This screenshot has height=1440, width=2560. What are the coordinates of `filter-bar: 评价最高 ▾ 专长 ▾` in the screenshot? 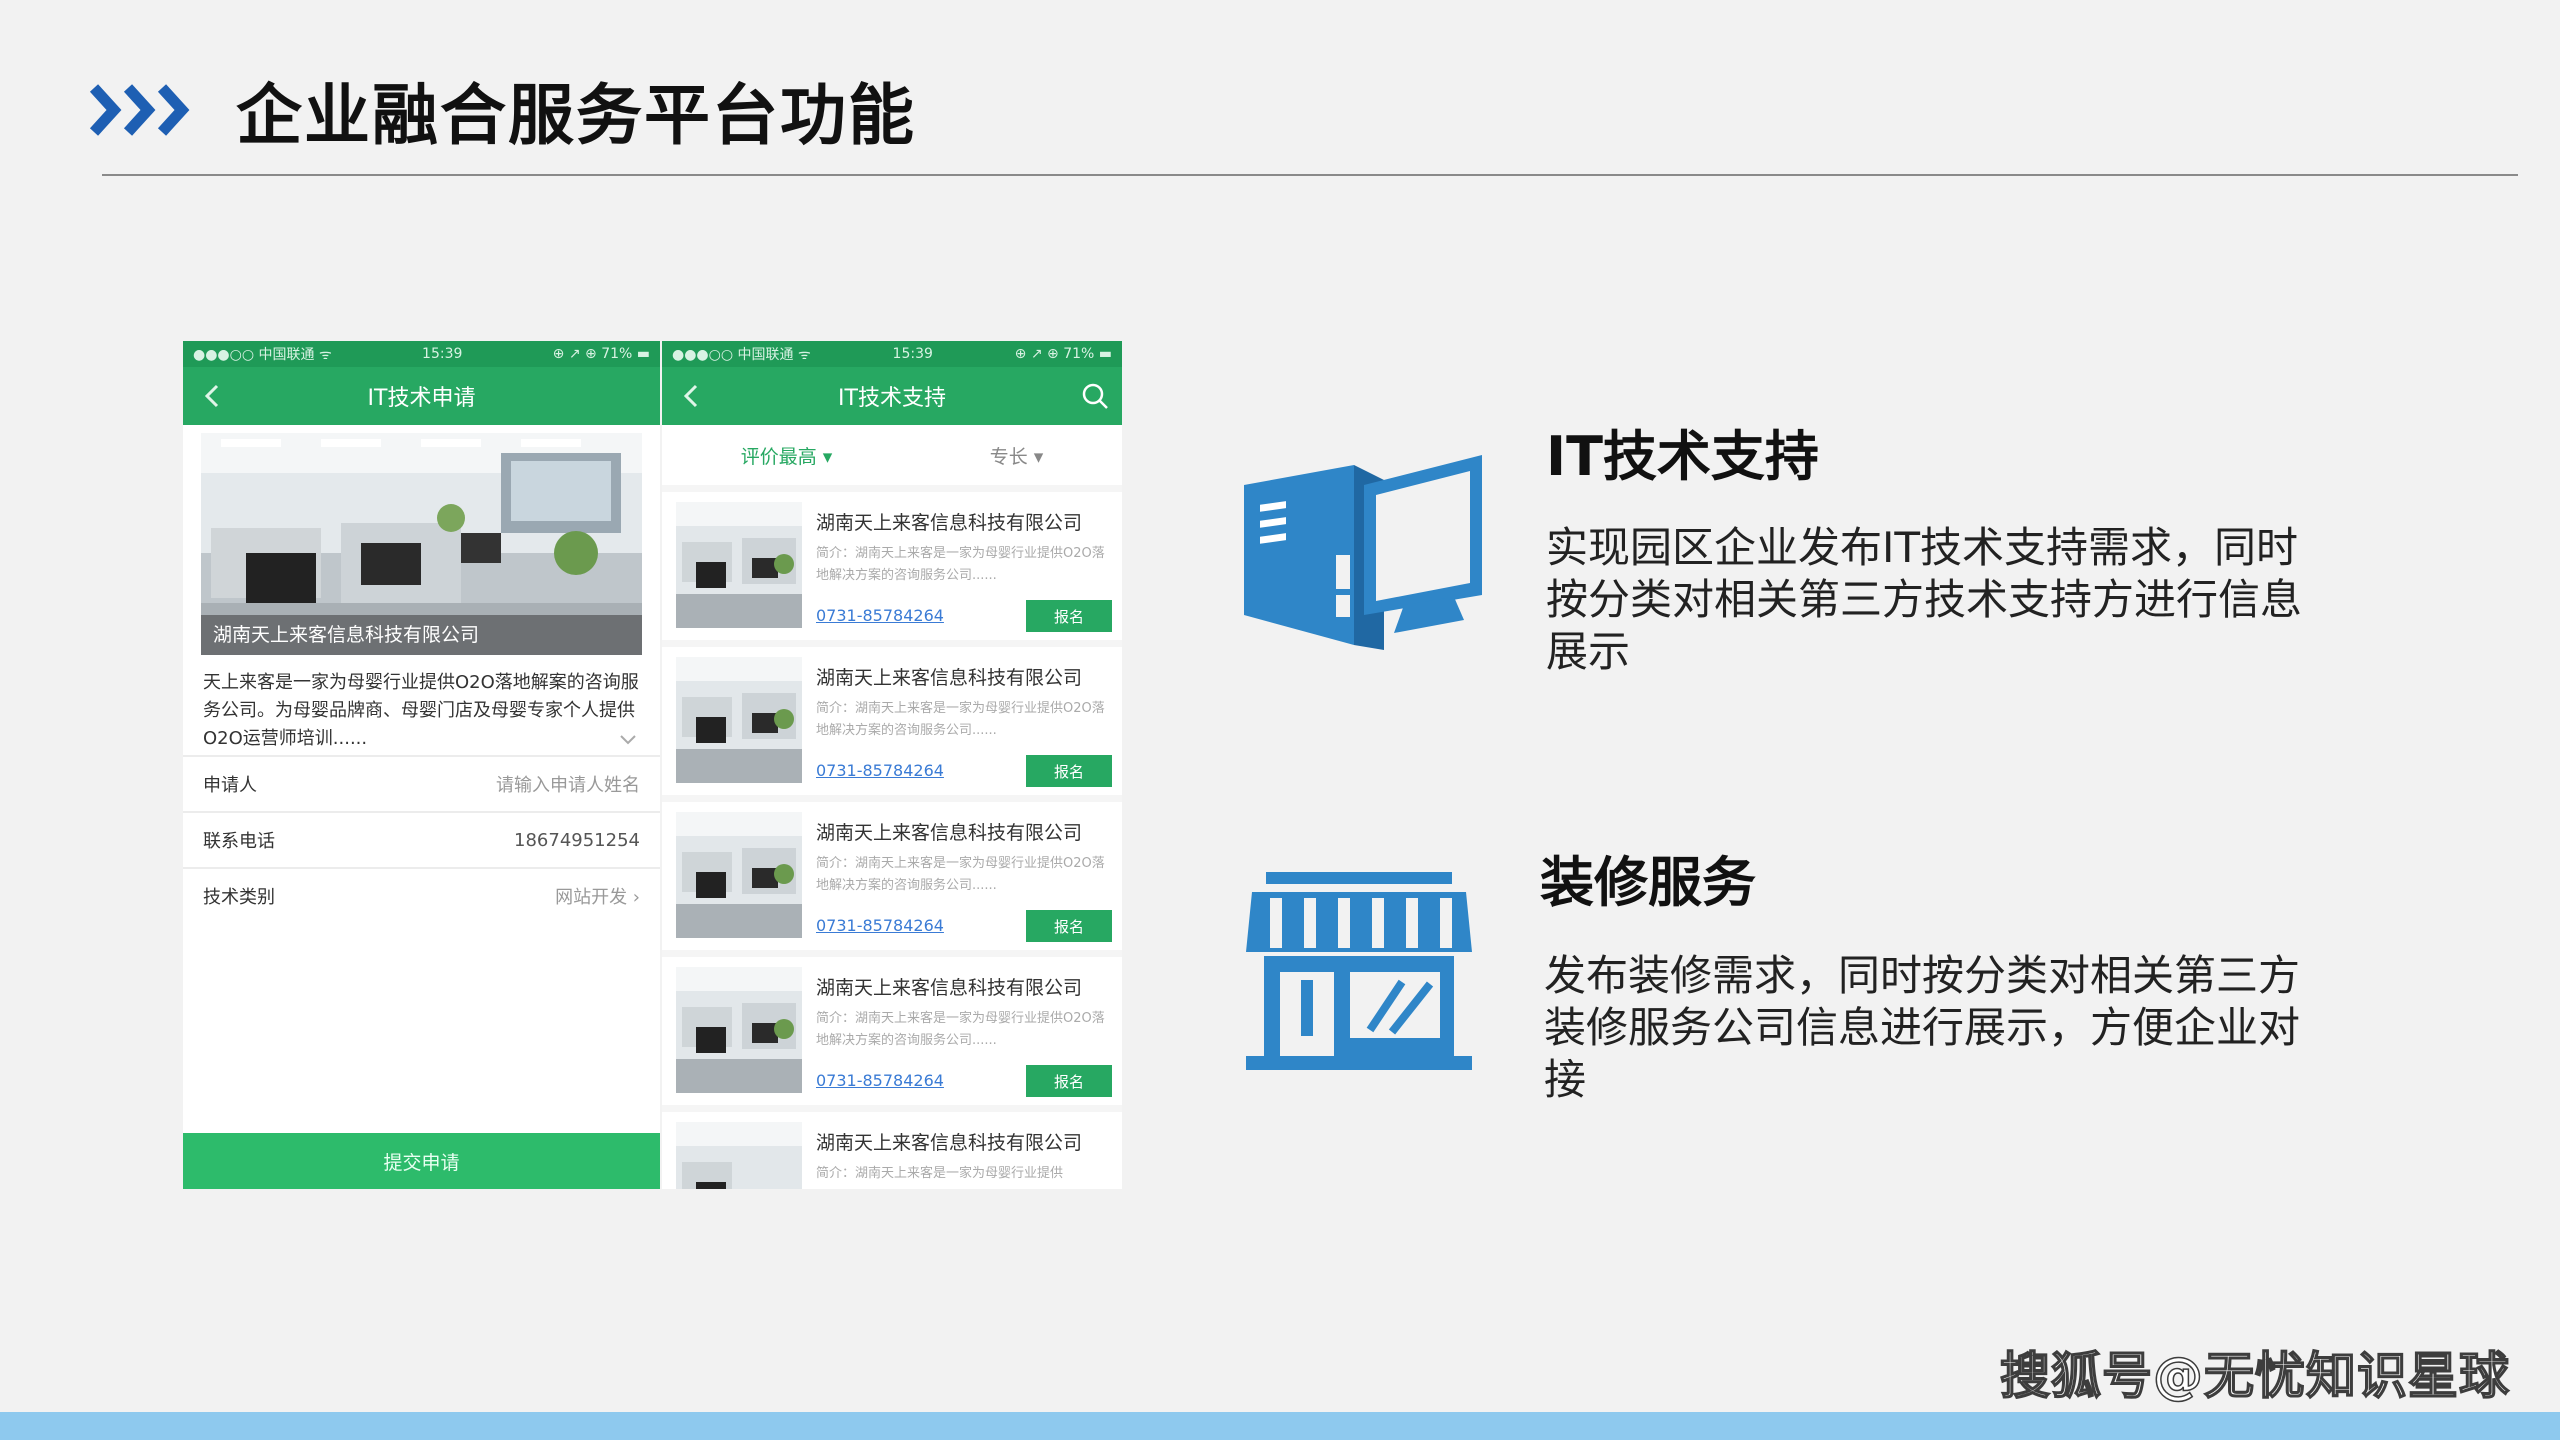 It's located at (892, 455).